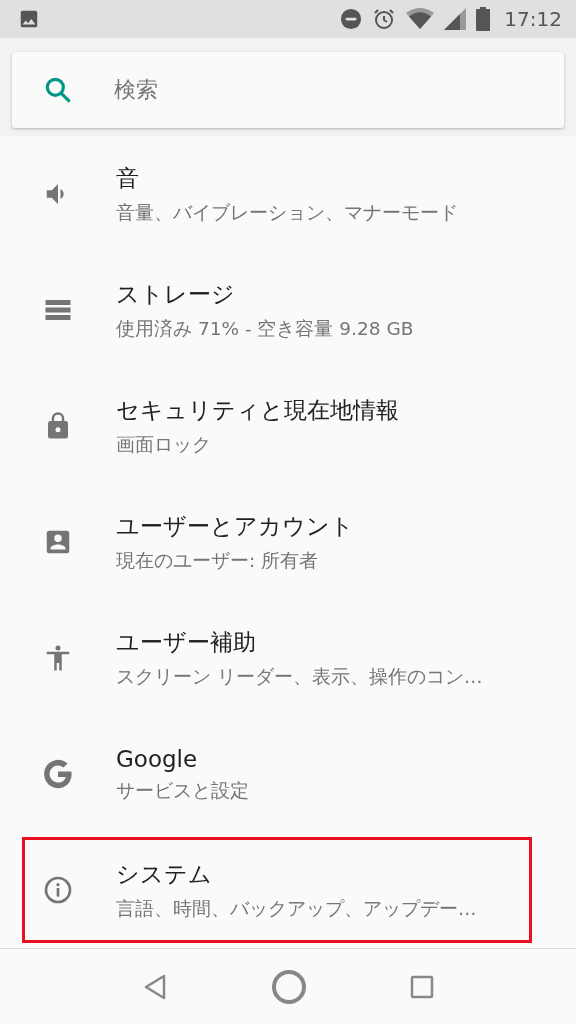 The width and height of the screenshot is (576, 1024). Describe the element at coordinates (351, 19) in the screenshot. I see `do-not-disturb-icon` at that location.